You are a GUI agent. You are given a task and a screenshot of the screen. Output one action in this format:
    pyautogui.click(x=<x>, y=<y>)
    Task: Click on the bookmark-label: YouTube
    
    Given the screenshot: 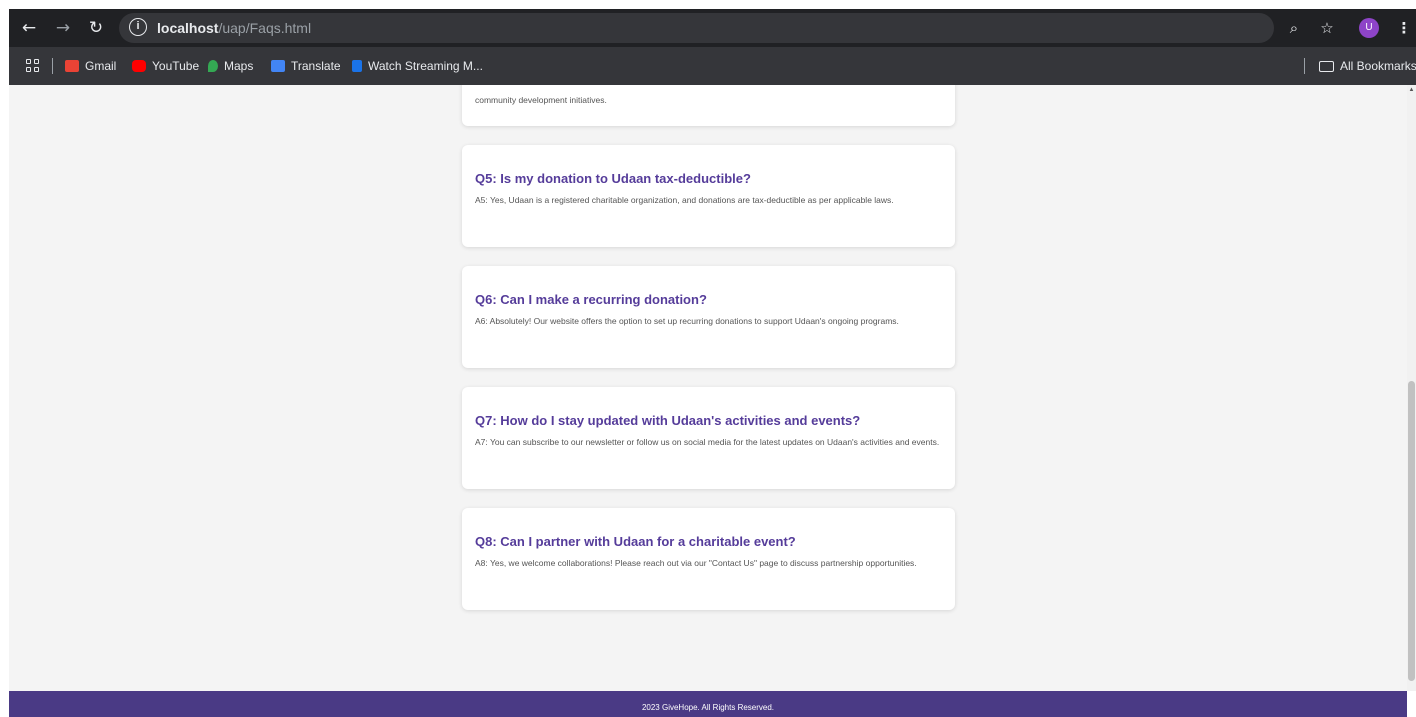 What is the action you would take?
    pyautogui.click(x=176, y=66)
    